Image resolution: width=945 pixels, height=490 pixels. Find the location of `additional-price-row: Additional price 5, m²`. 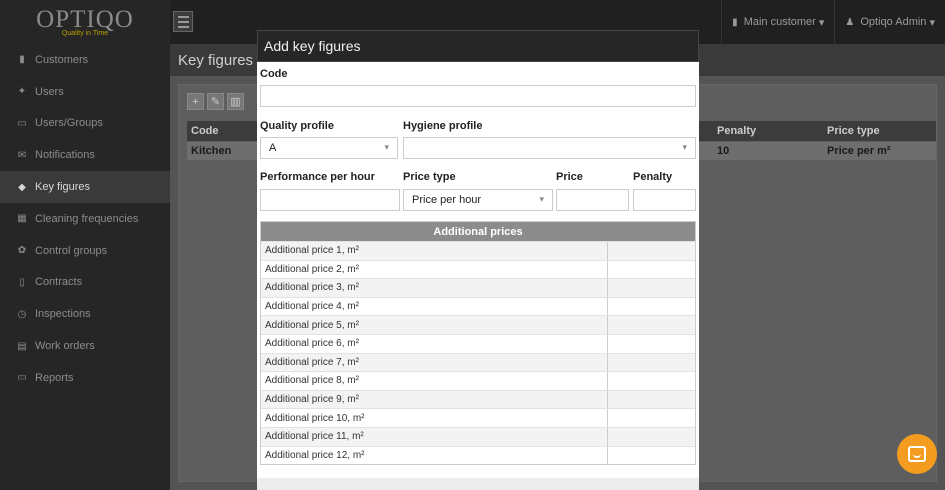

additional-price-row: Additional price 5, m² is located at coordinates (478, 324).